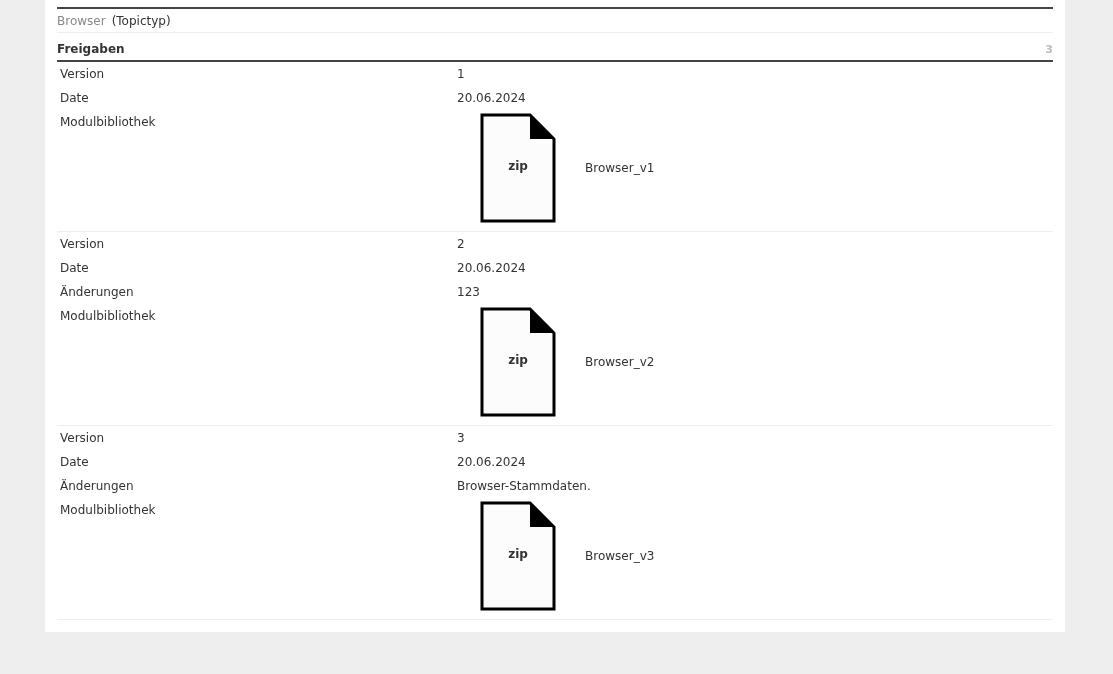  What do you see at coordinates (620, 168) in the screenshot?
I see `file-name: Browser_v1` at bounding box center [620, 168].